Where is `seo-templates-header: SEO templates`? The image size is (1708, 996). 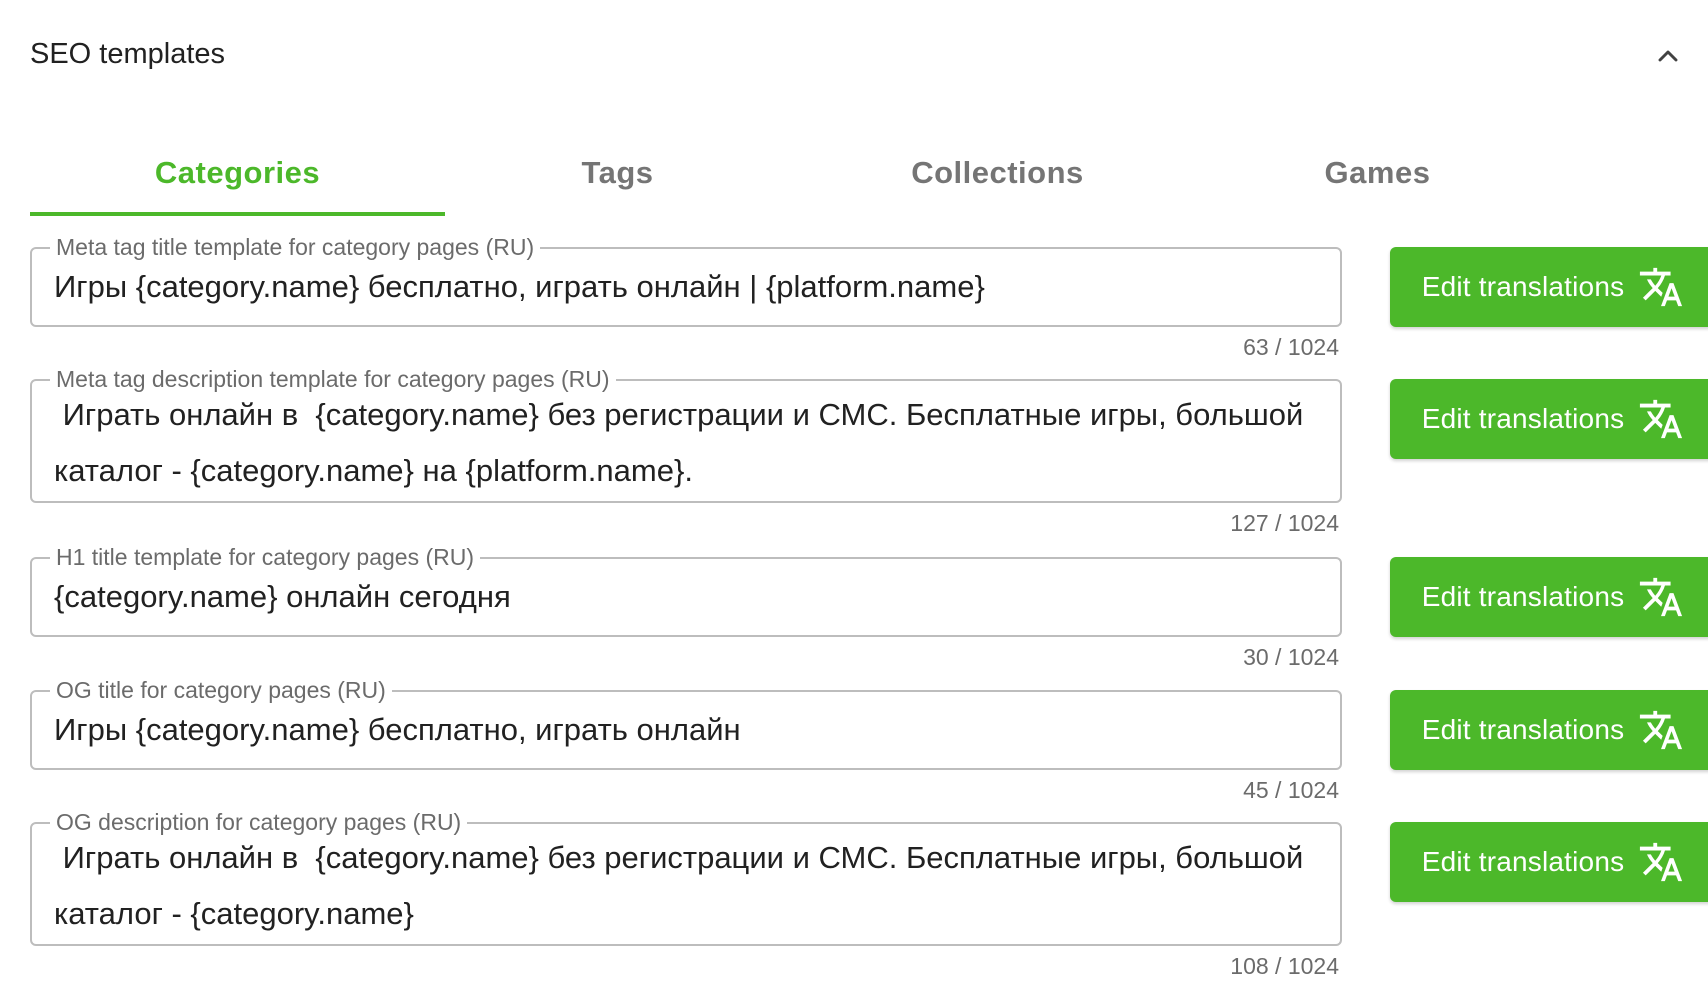 seo-templates-header: SEO templates is located at coordinates (854, 53).